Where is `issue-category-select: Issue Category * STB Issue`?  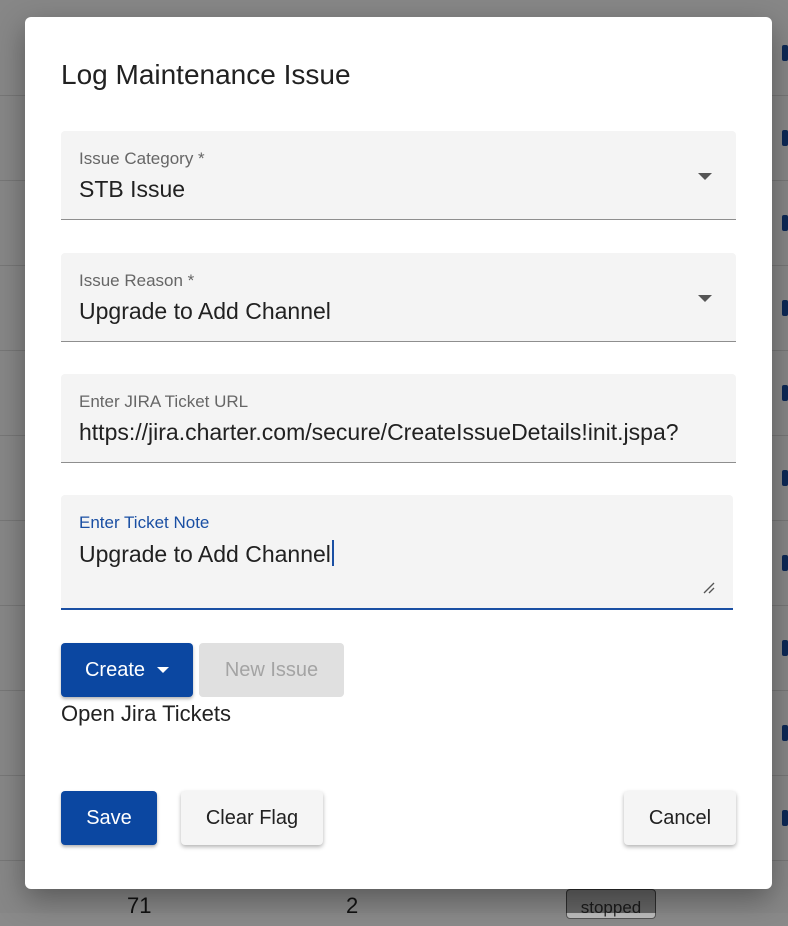 issue-category-select: Issue Category * STB Issue is located at coordinates (398, 175).